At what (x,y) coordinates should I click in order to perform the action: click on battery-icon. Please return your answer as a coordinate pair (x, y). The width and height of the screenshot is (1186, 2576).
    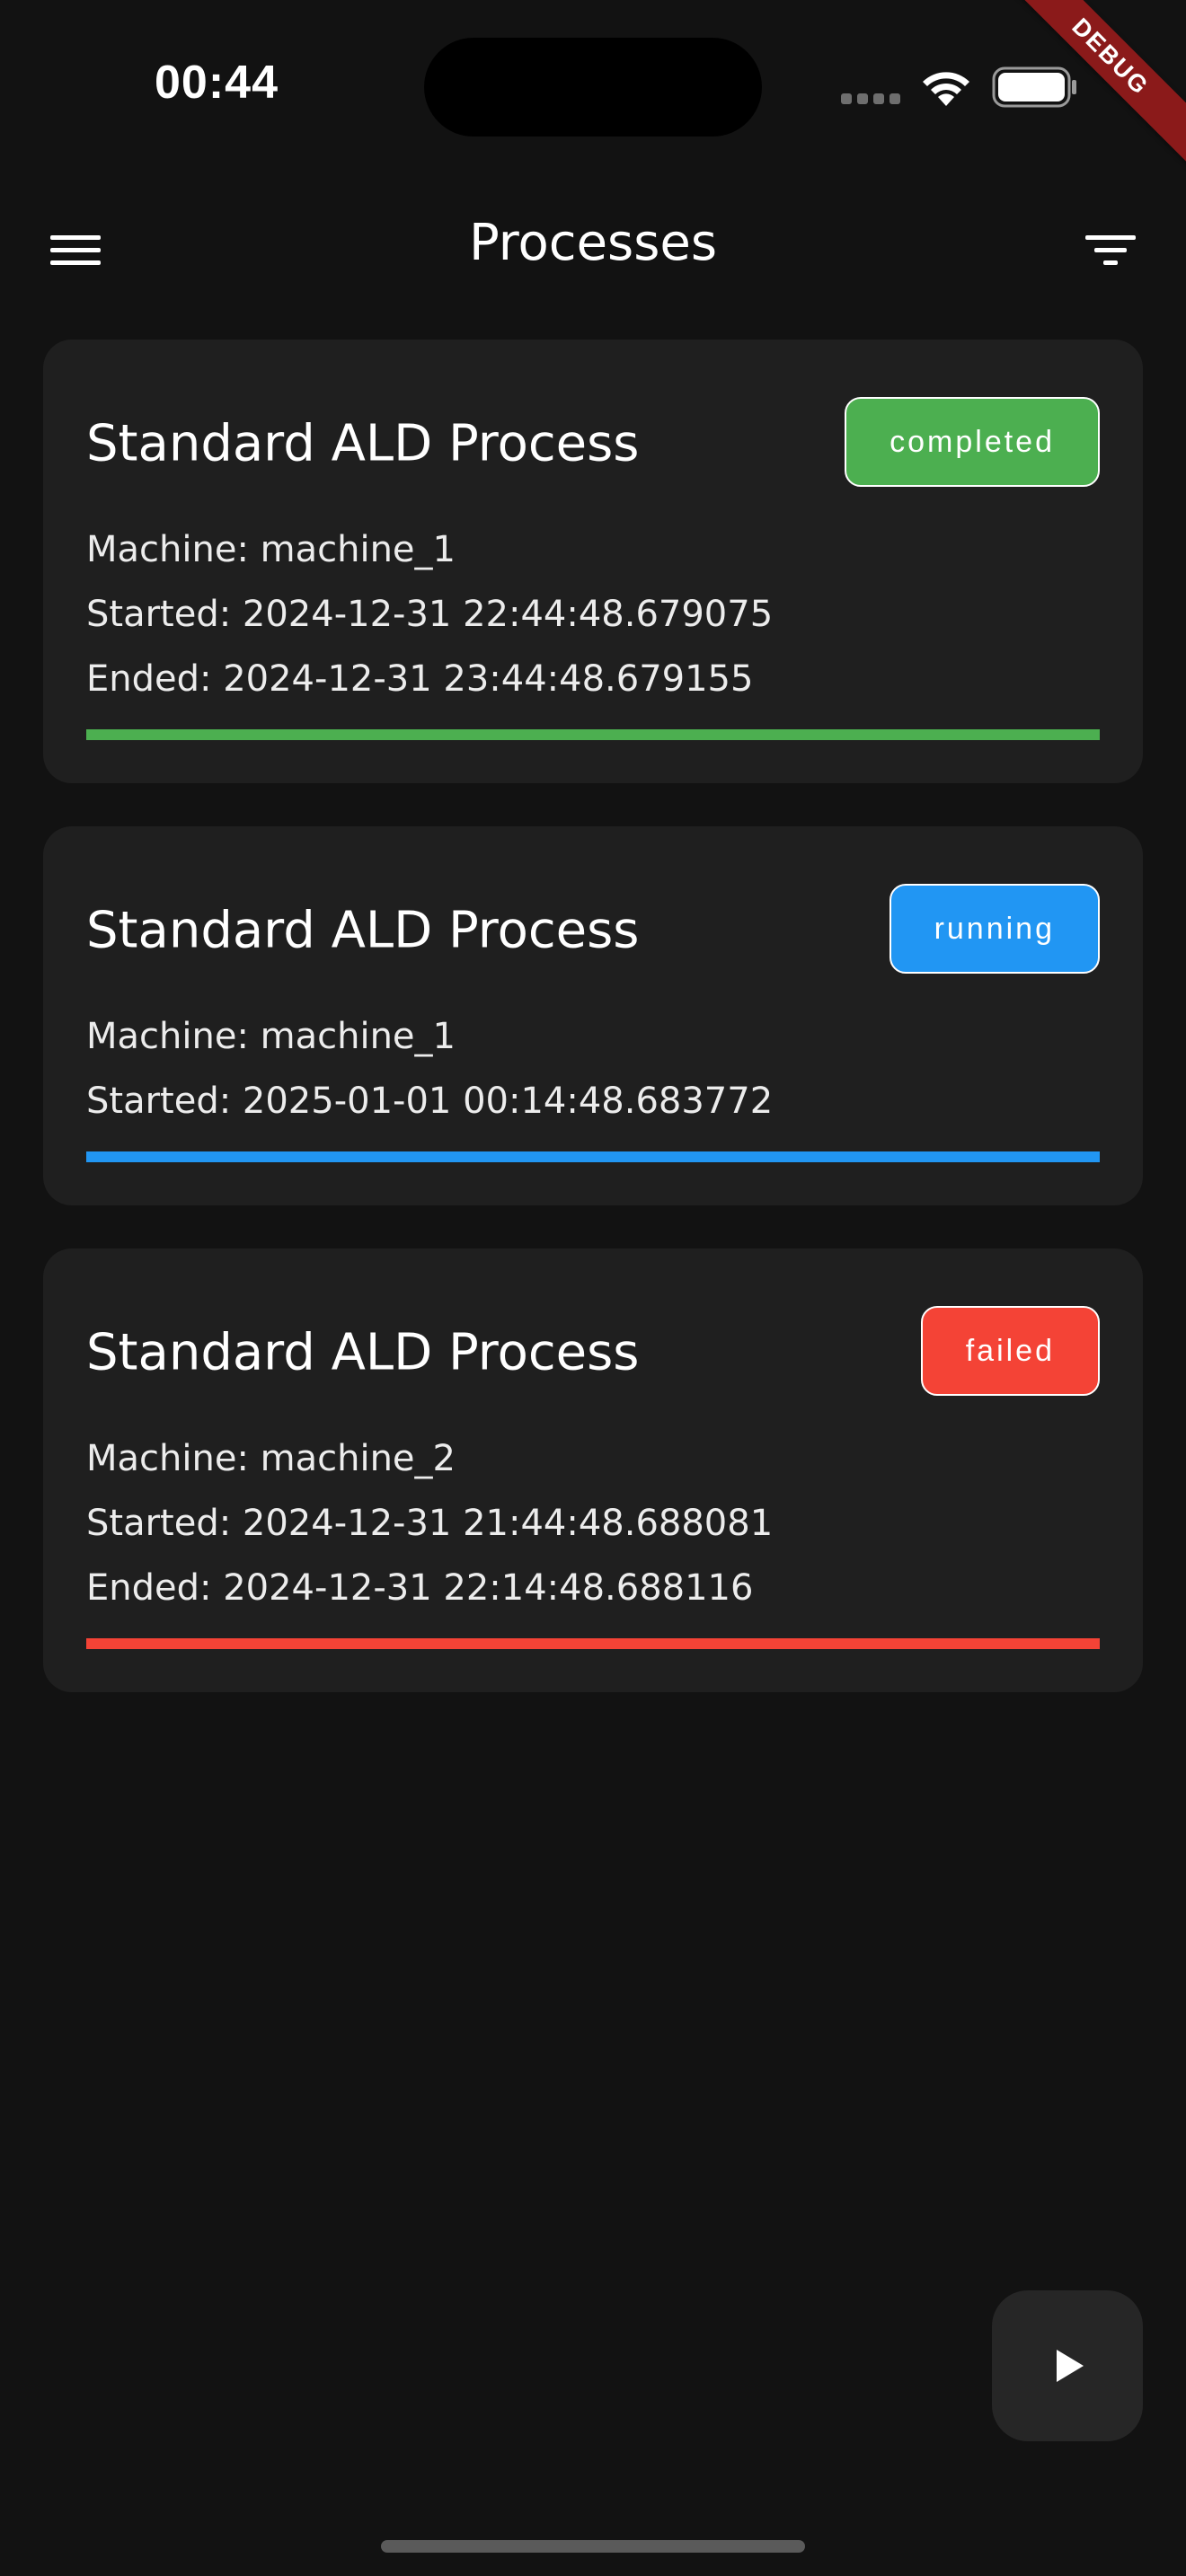
    Looking at the image, I should click on (1034, 87).